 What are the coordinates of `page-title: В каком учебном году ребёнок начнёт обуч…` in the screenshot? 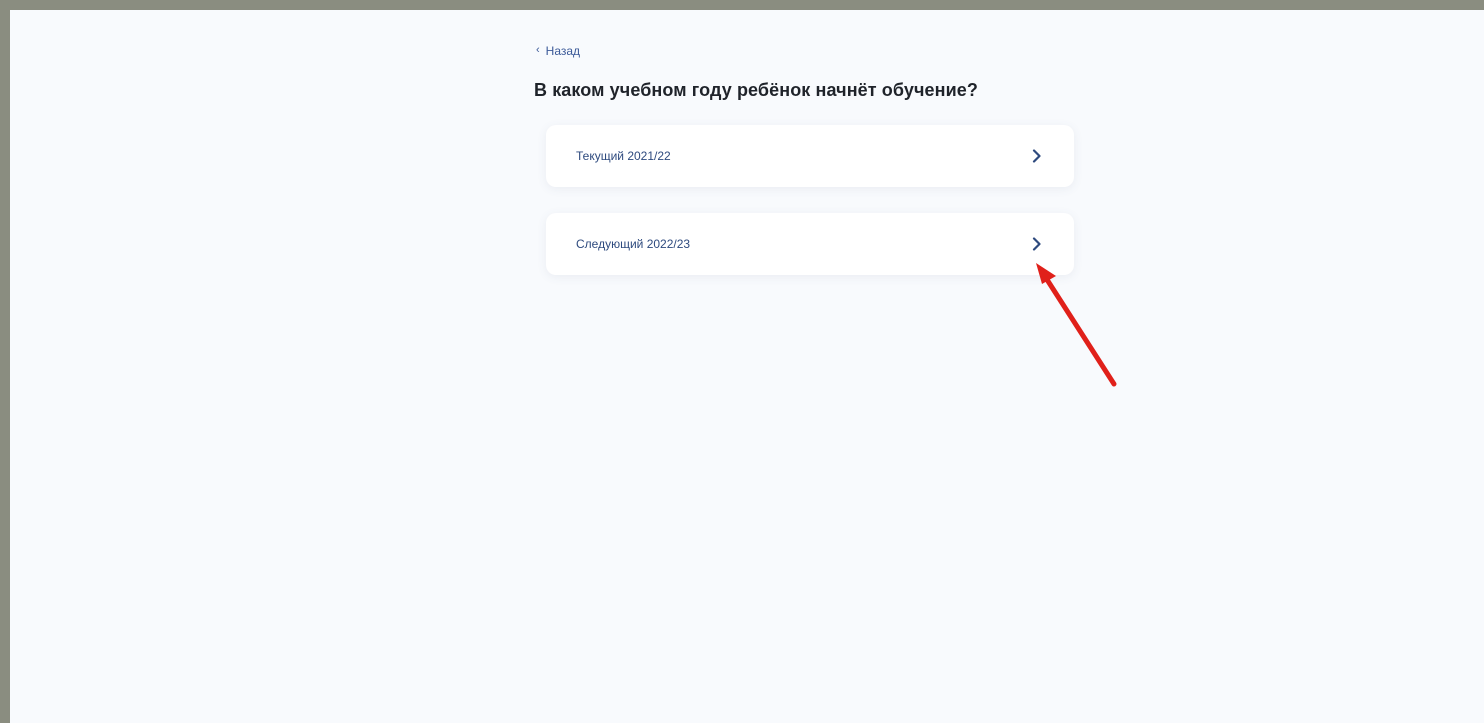 It's located at (756, 90).